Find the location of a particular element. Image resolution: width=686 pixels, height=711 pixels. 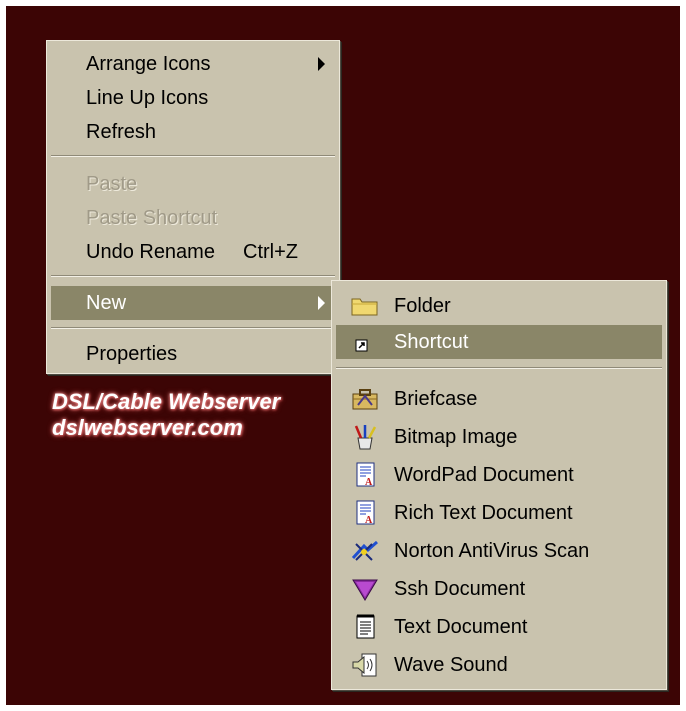

ssh-icon is located at coordinates (365, 589).